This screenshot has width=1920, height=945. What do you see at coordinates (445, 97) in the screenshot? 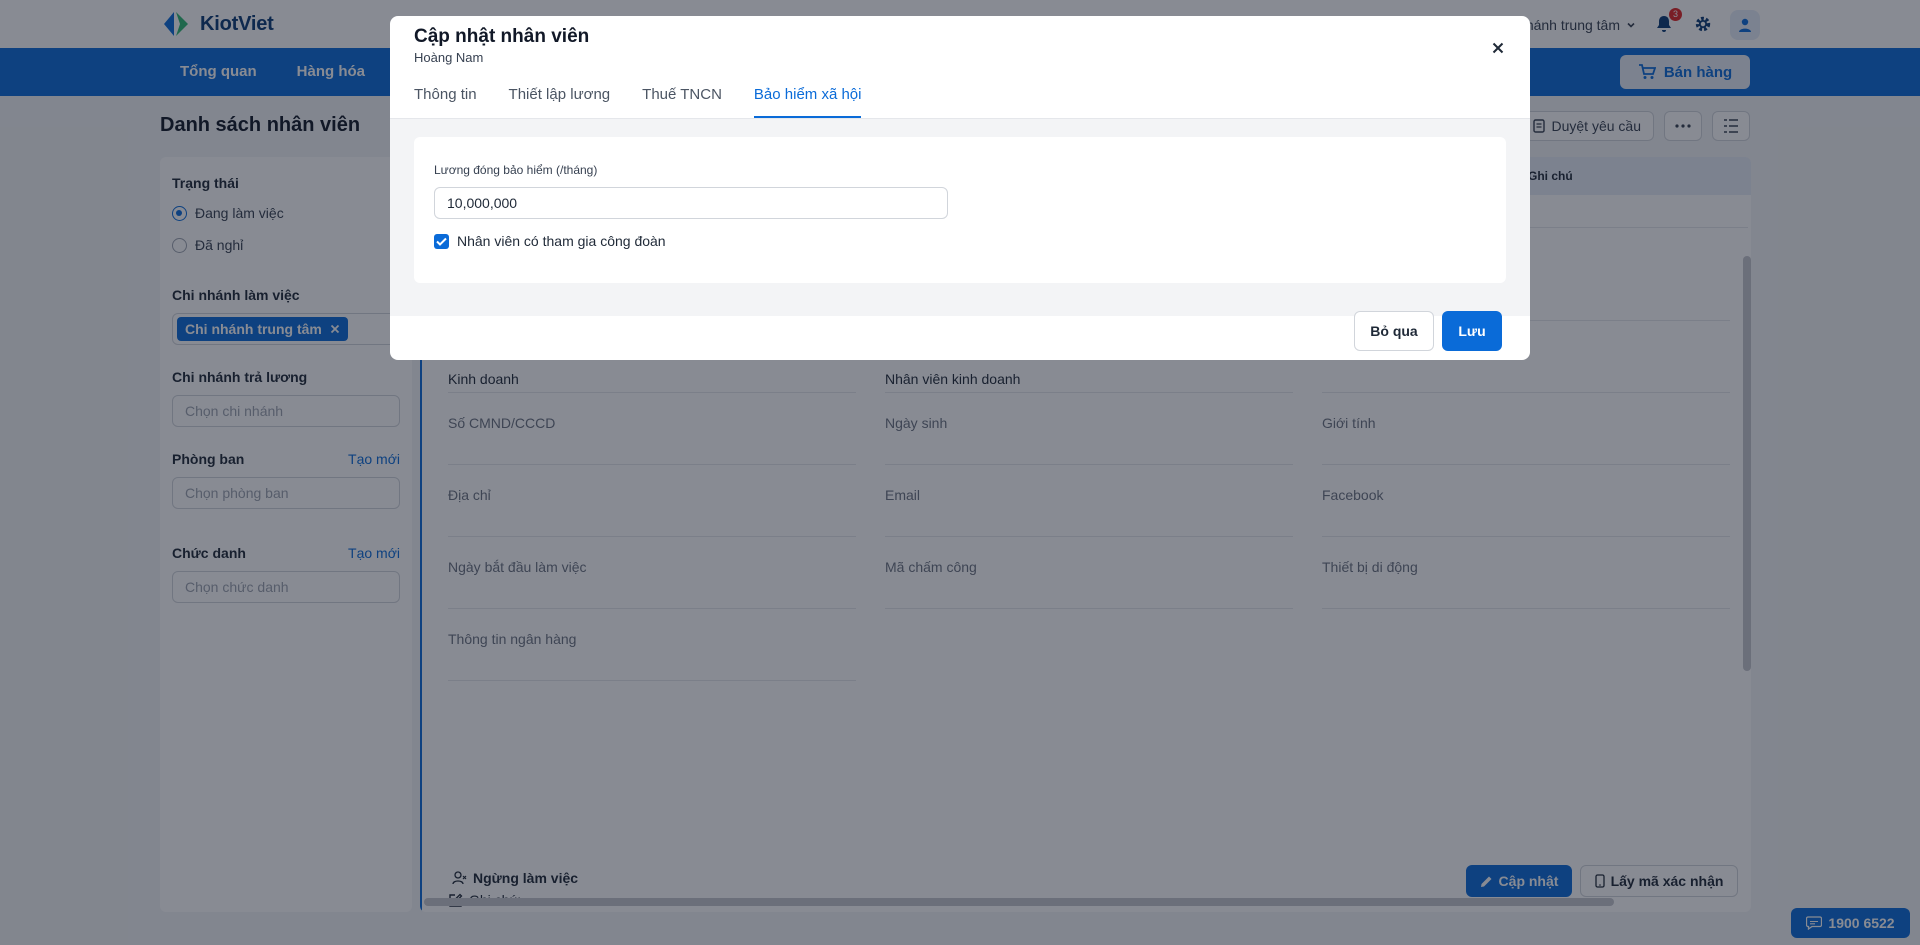
I see `tab-info: Thông tin` at bounding box center [445, 97].